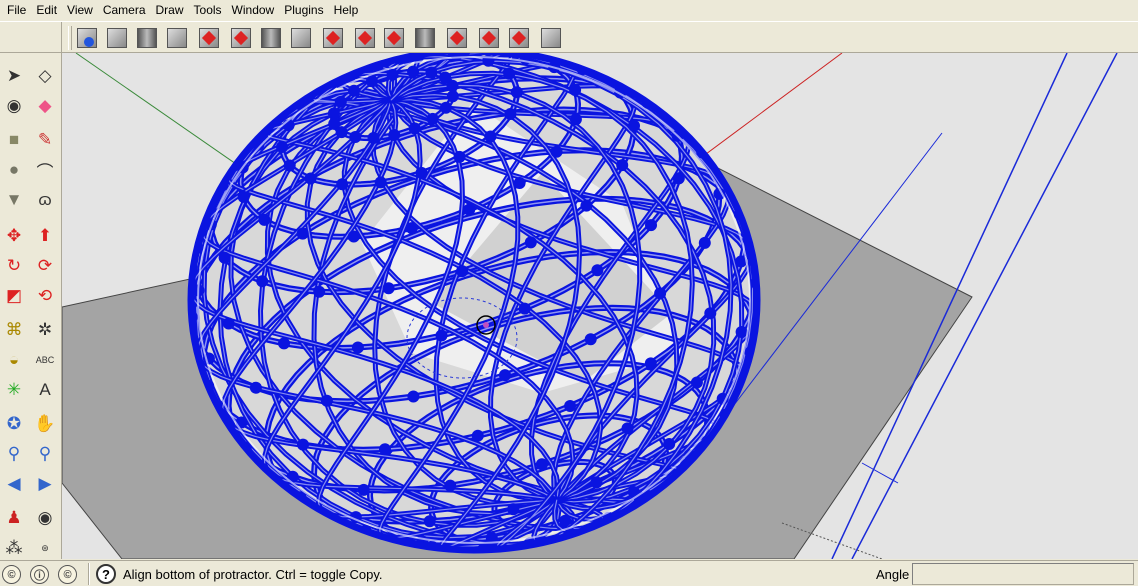  Describe the element at coordinates (271, 38) in the screenshot. I see `curve-surface-icon` at that location.